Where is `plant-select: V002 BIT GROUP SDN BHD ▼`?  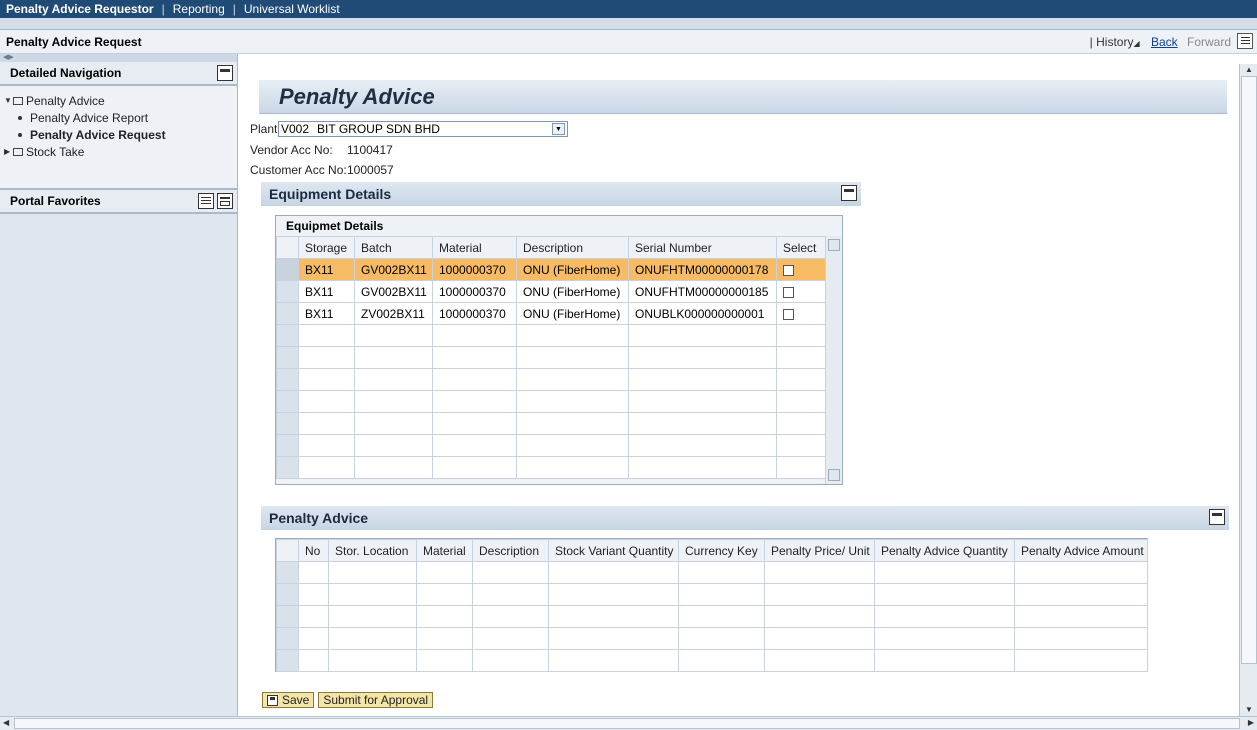 plant-select: V002 BIT GROUP SDN BHD ▼ is located at coordinates (423, 129).